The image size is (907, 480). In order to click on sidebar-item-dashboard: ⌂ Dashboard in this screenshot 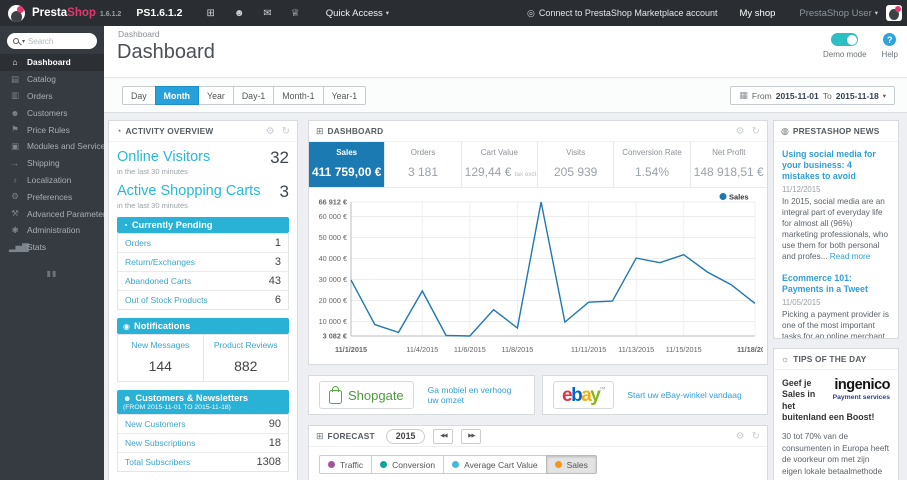, I will do `click(52, 62)`.